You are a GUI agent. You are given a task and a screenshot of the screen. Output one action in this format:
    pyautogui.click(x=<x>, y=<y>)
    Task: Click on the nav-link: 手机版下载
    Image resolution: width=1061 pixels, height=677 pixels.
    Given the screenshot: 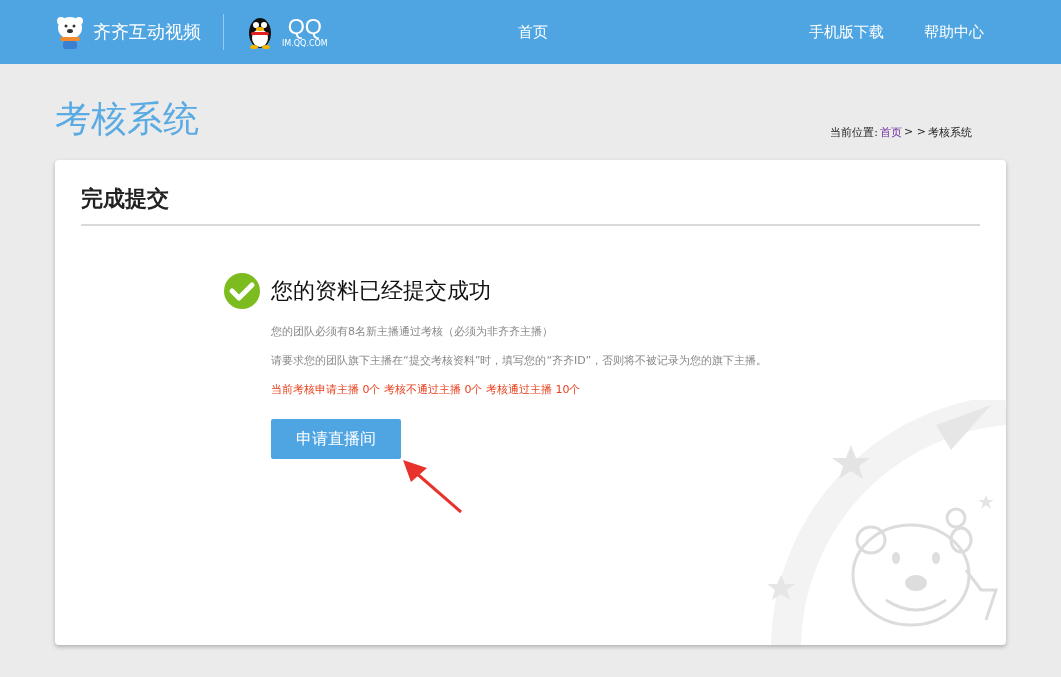 What is the action you would take?
    pyautogui.click(x=846, y=32)
    